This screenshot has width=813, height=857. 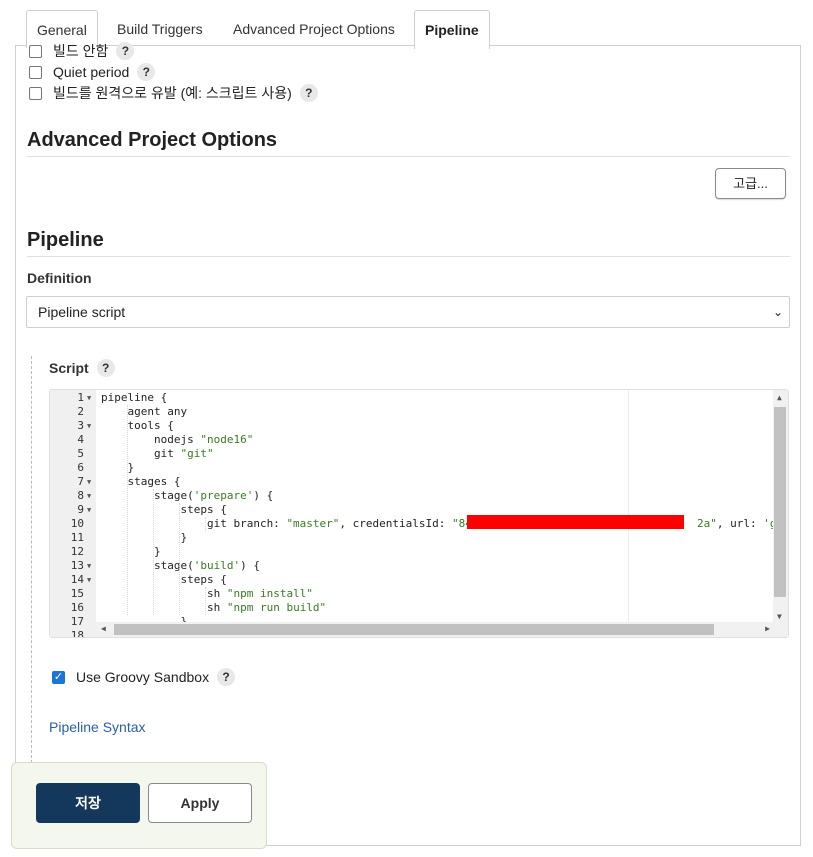 I want to click on line-number: 7, so click(x=80, y=481).